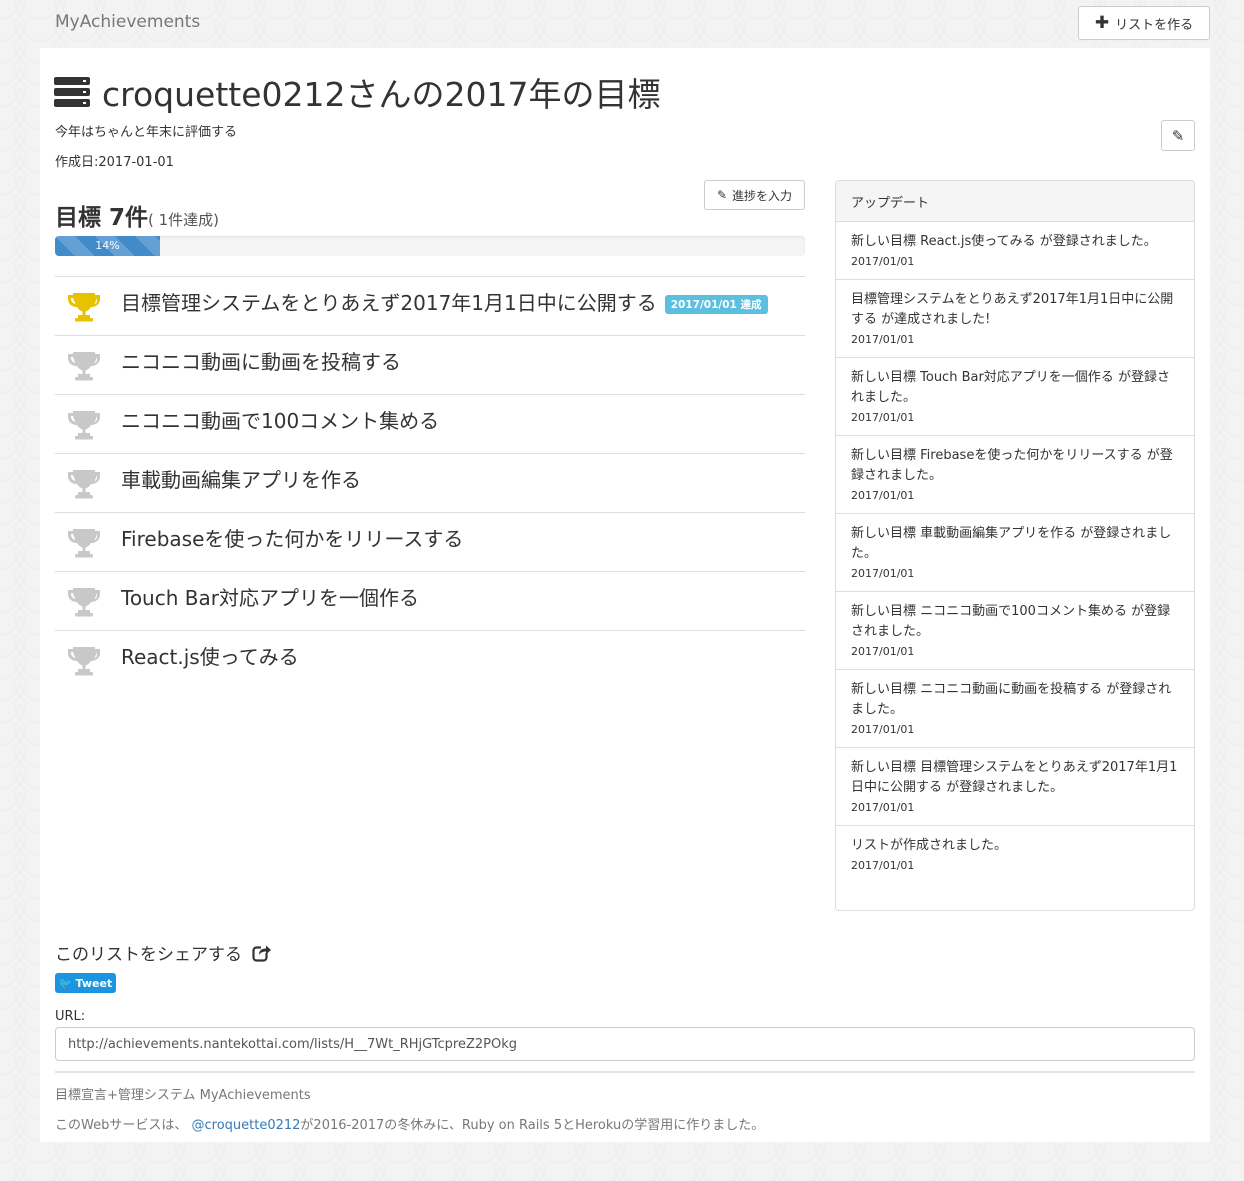 The image size is (1244, 1181). I want to click on goal-item: 車載動画編集アプリを作る, so click(430, 482).